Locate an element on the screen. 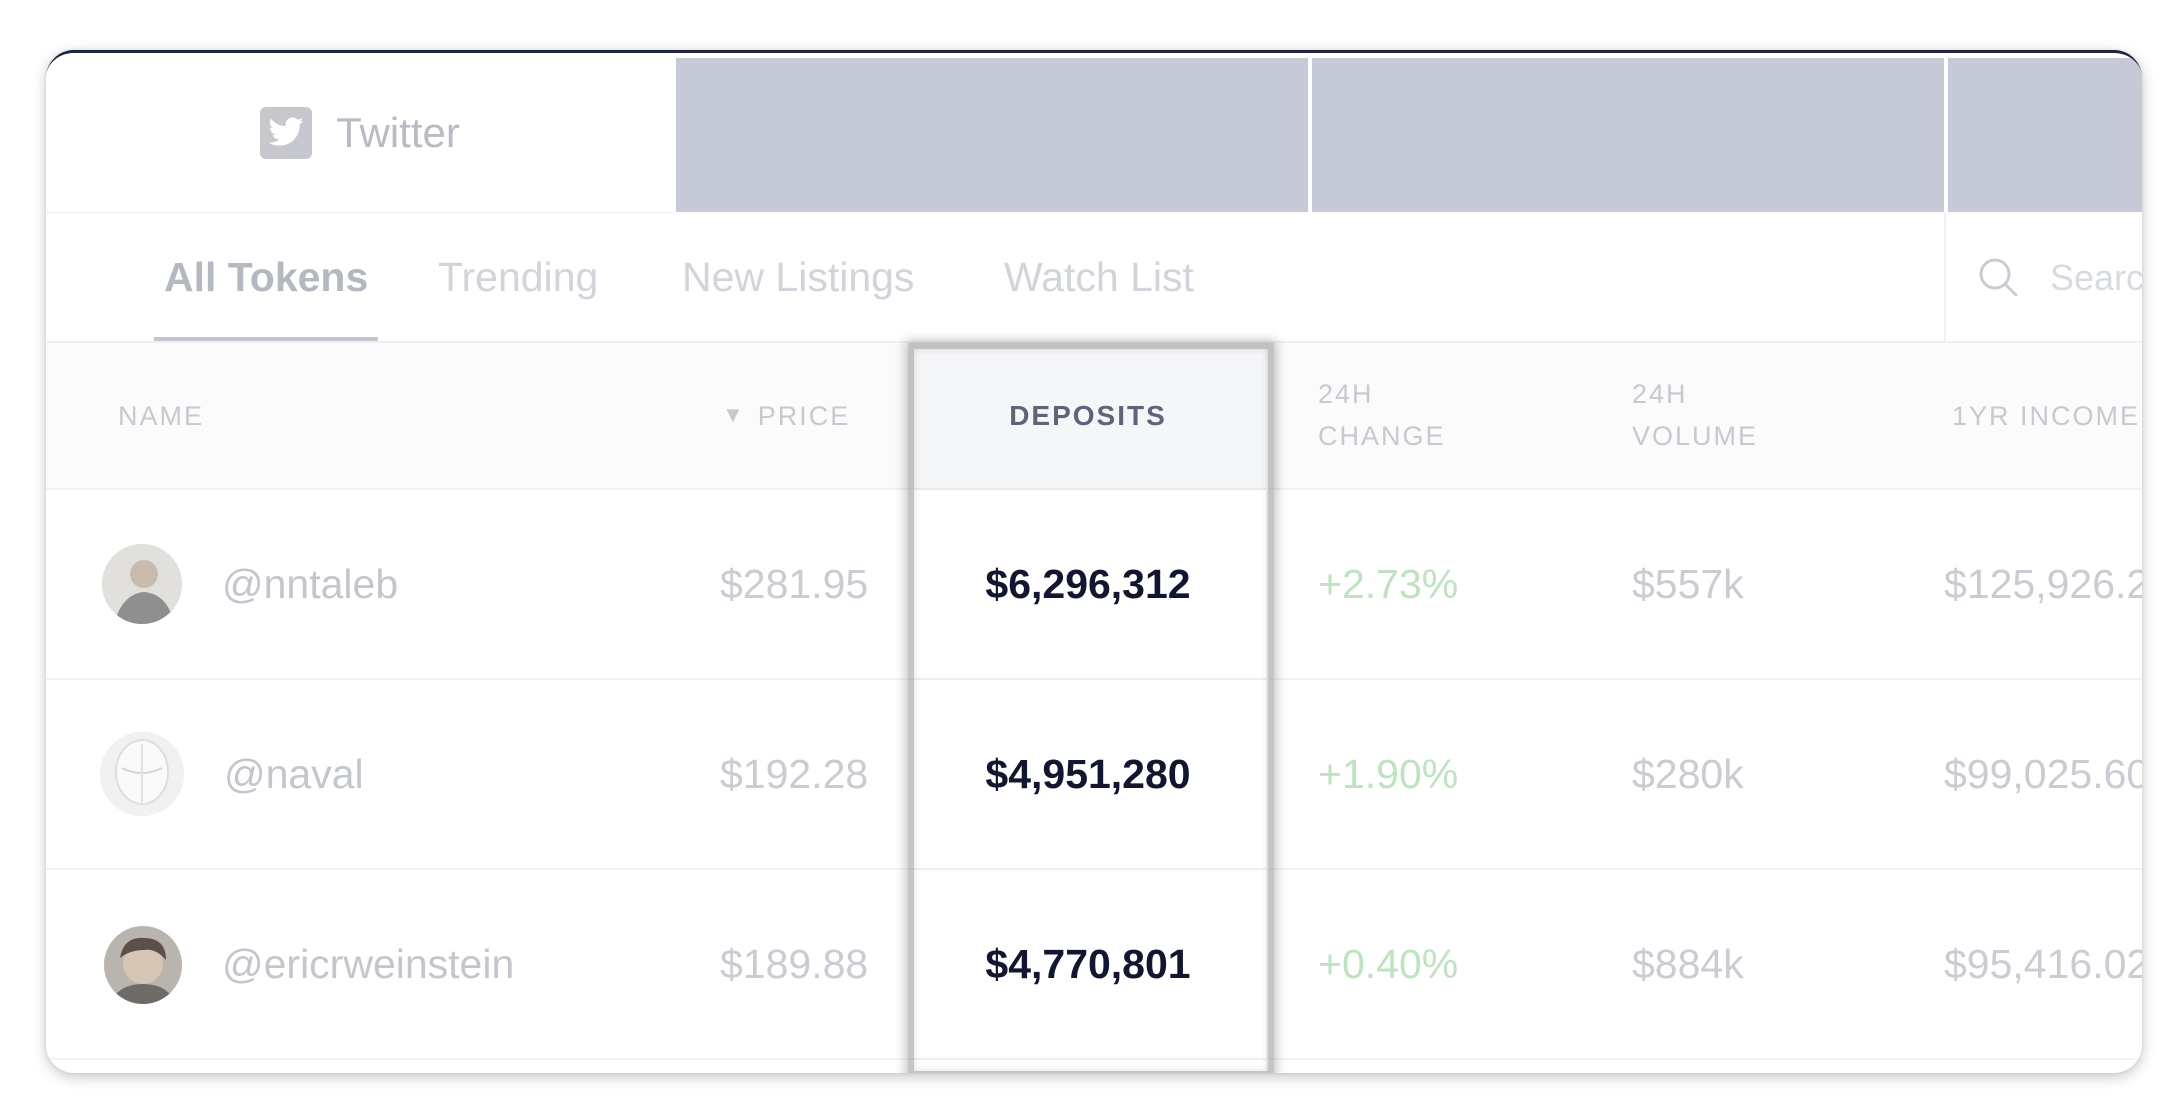 The image size is (2178, 1120). row-price: $189.88 is located at coordinates (794, 964).